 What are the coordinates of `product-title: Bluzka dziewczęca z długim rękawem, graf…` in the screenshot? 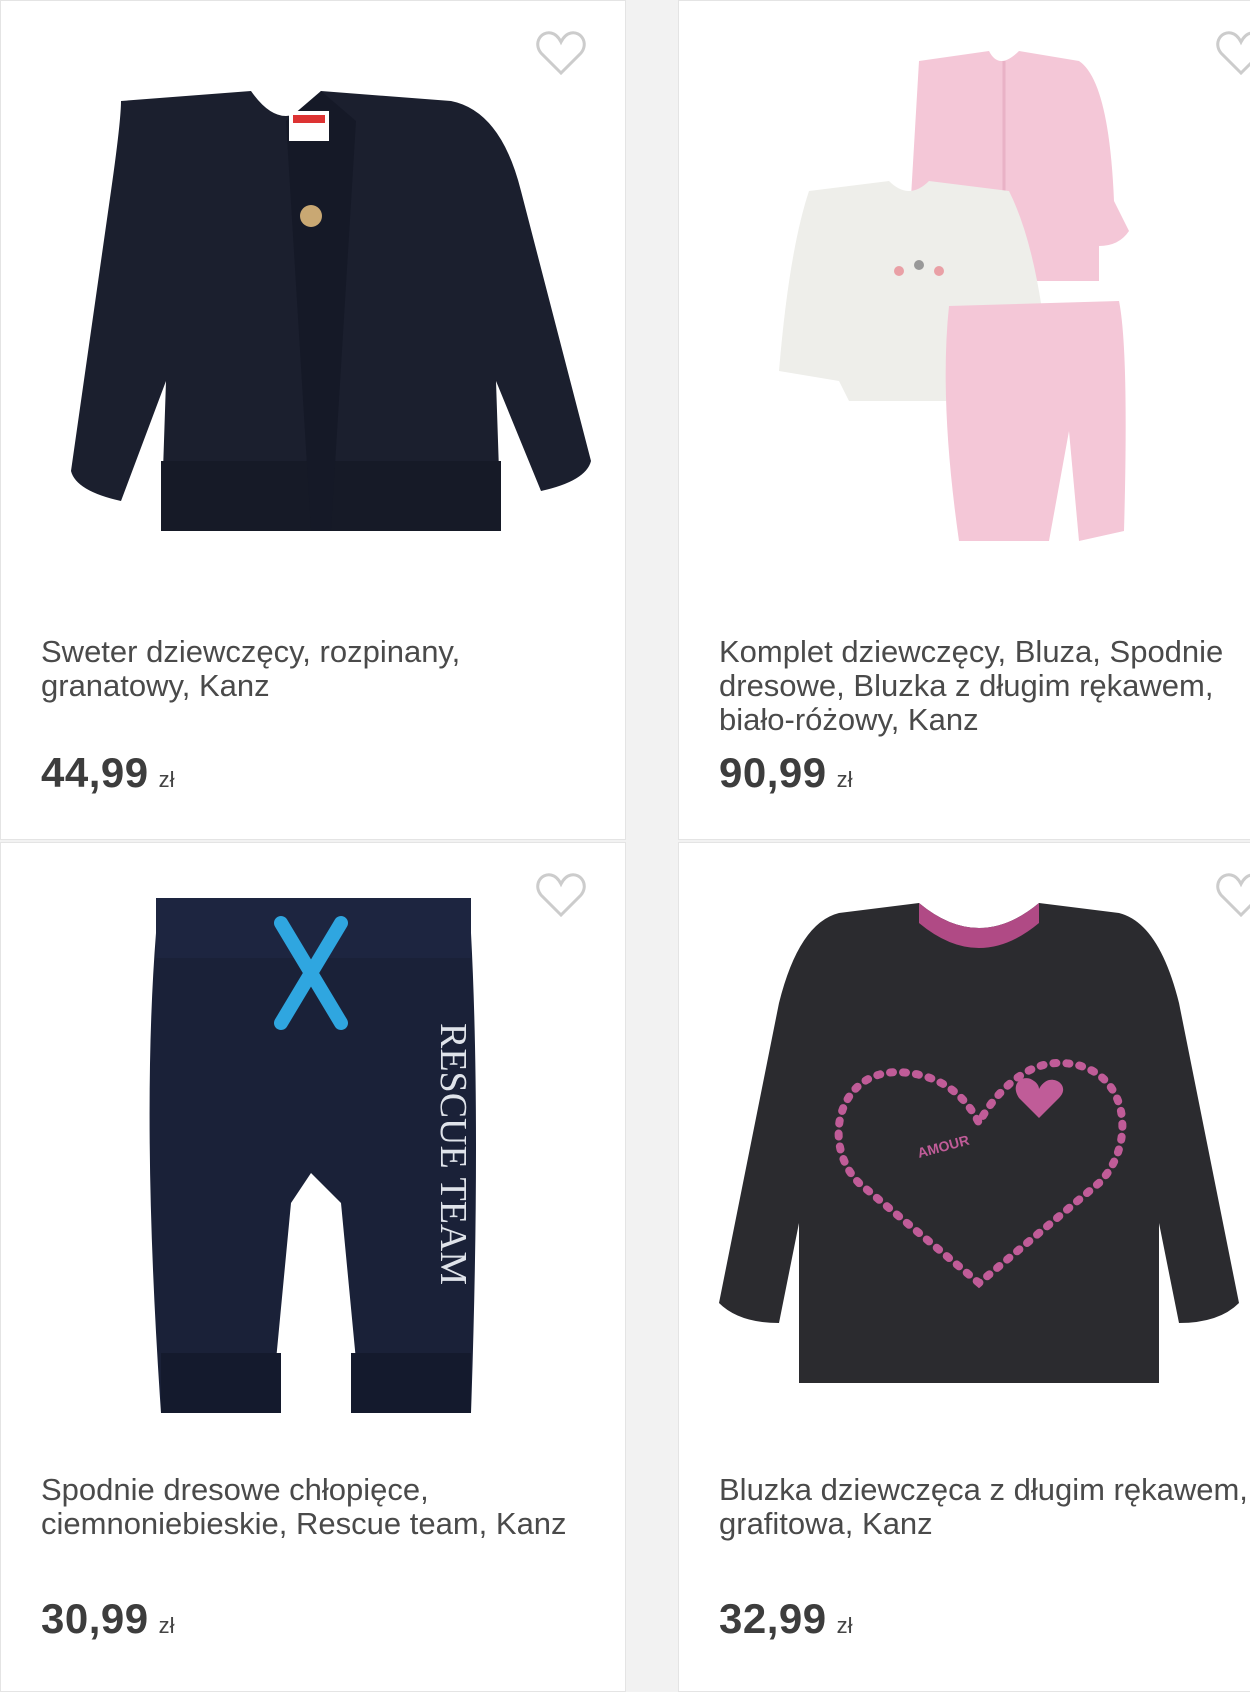 It's located at (984, 1507).